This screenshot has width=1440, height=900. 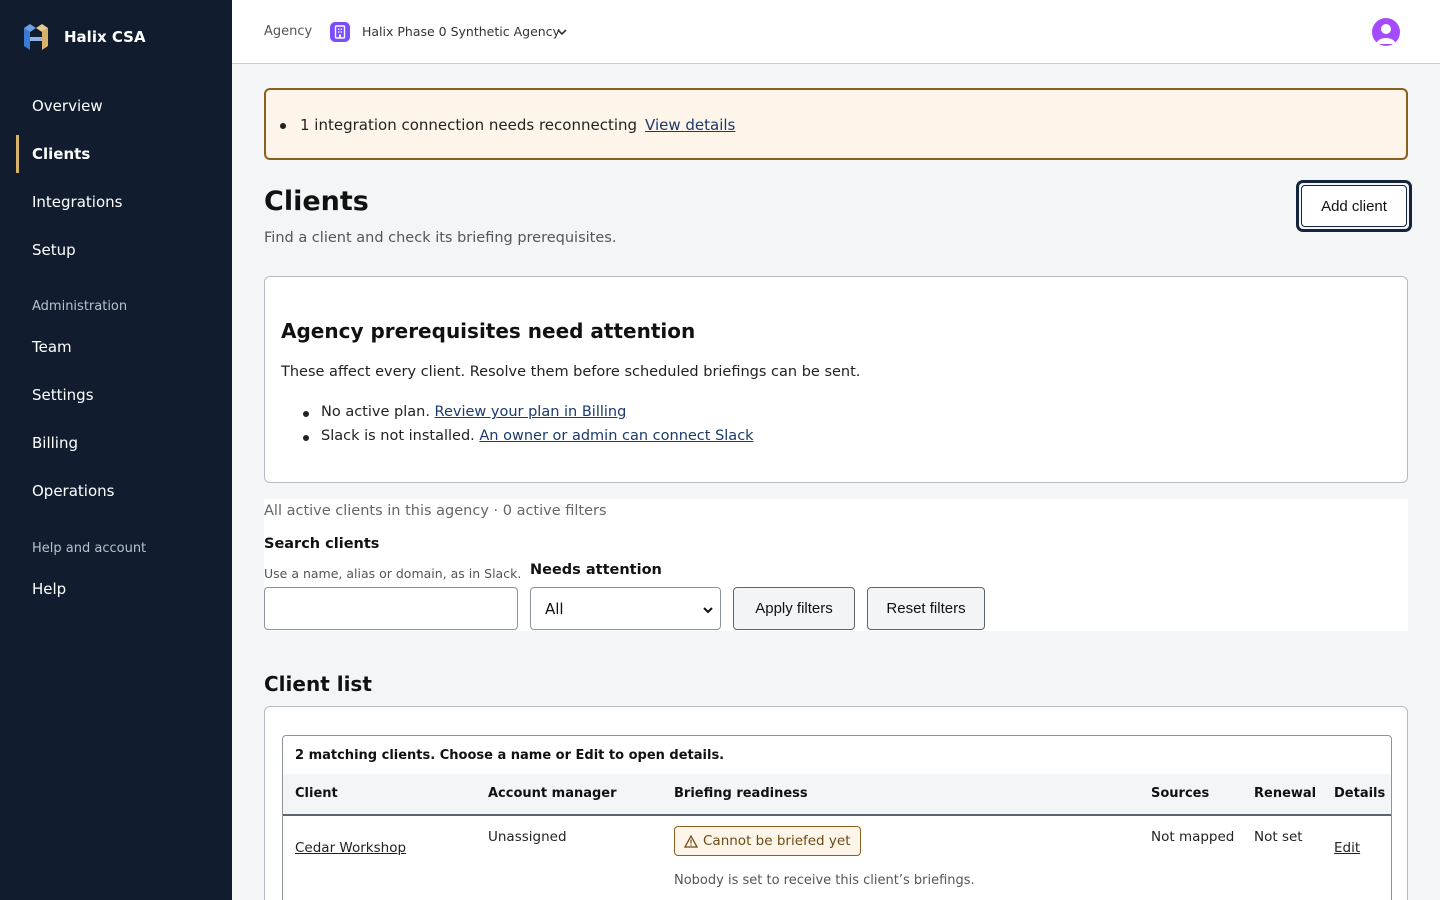 What do you see at coordinates (488, 331) in the screenshot?
I see `prerequisites-title: Agency prerequisites need attention` at bounding box center [488, 331].